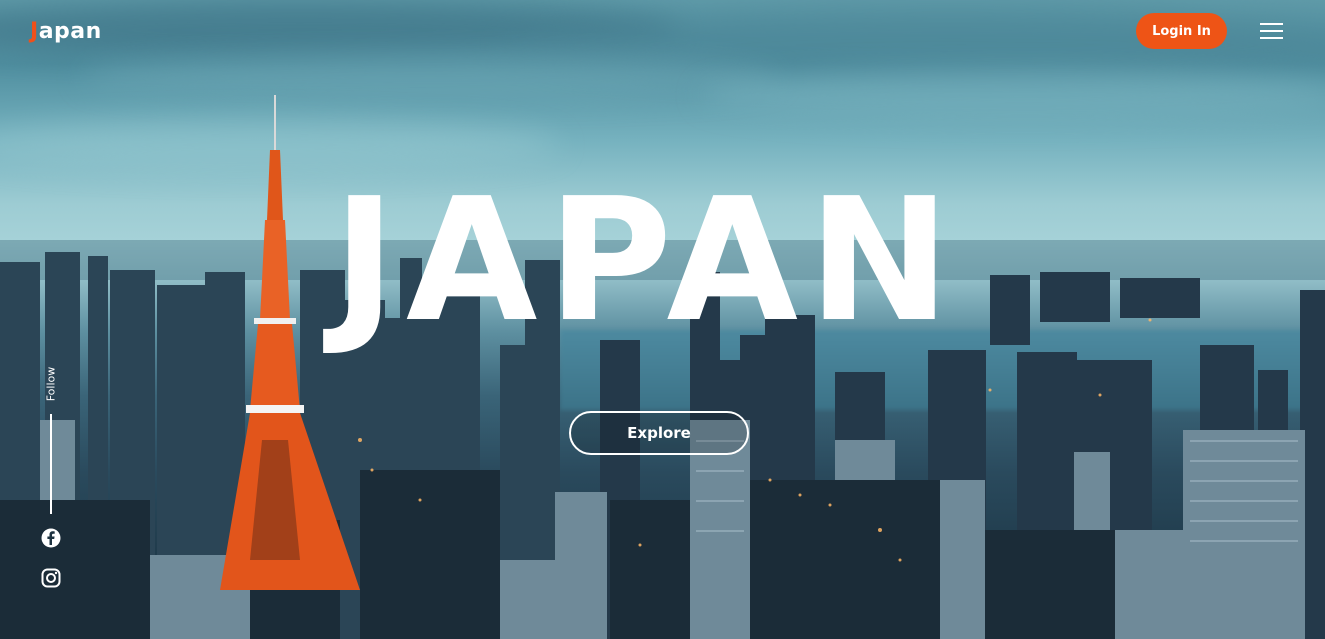  Describe the element at coordinates (1272, 31) in the screenshot. I see `hamburger-menu-icon` at that location.